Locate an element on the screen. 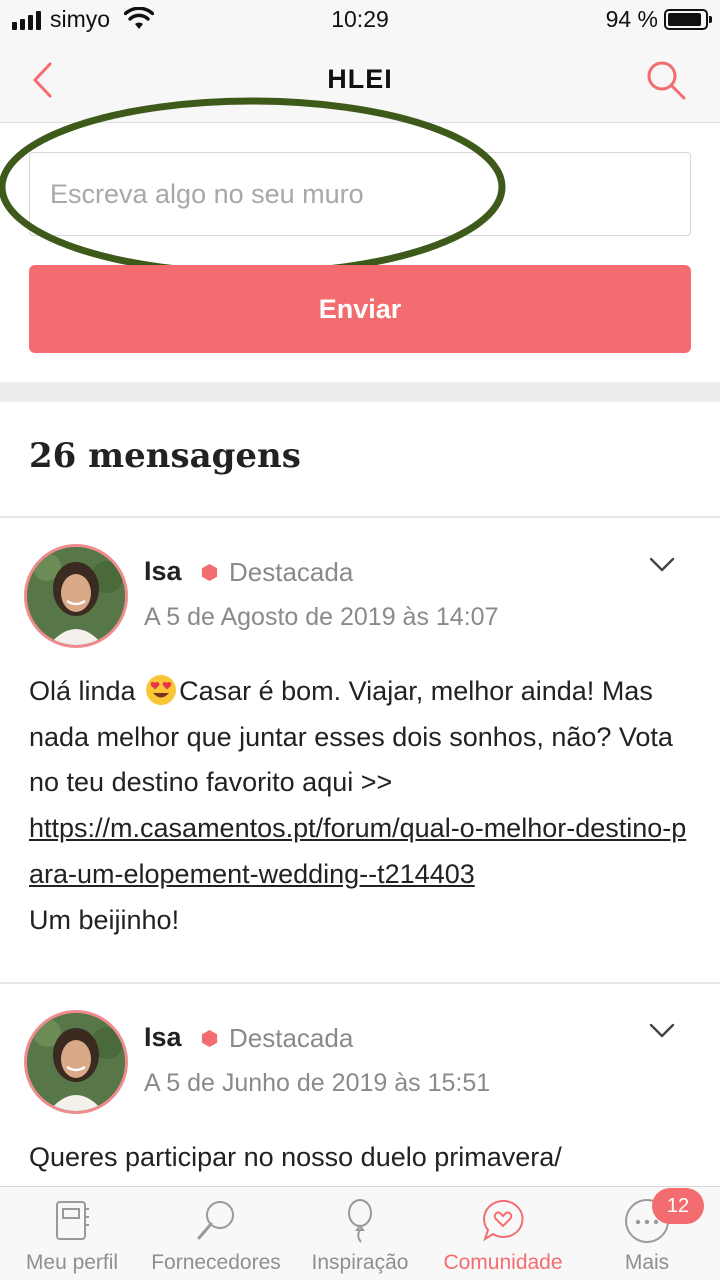 The height and width of the screenshot is (1280, 720). app-header: HLEI is located at coordinates (360, 81).